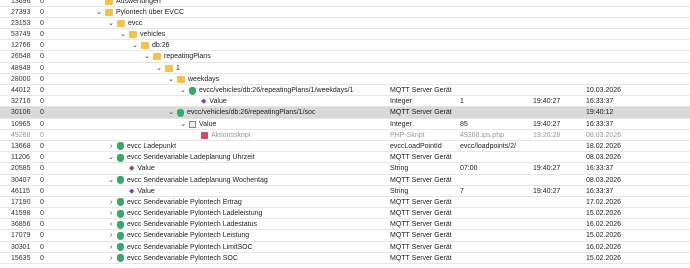  I want to click on tree-node: › evcc Sendevariable Pylontech Leistung, so click(178, 235).